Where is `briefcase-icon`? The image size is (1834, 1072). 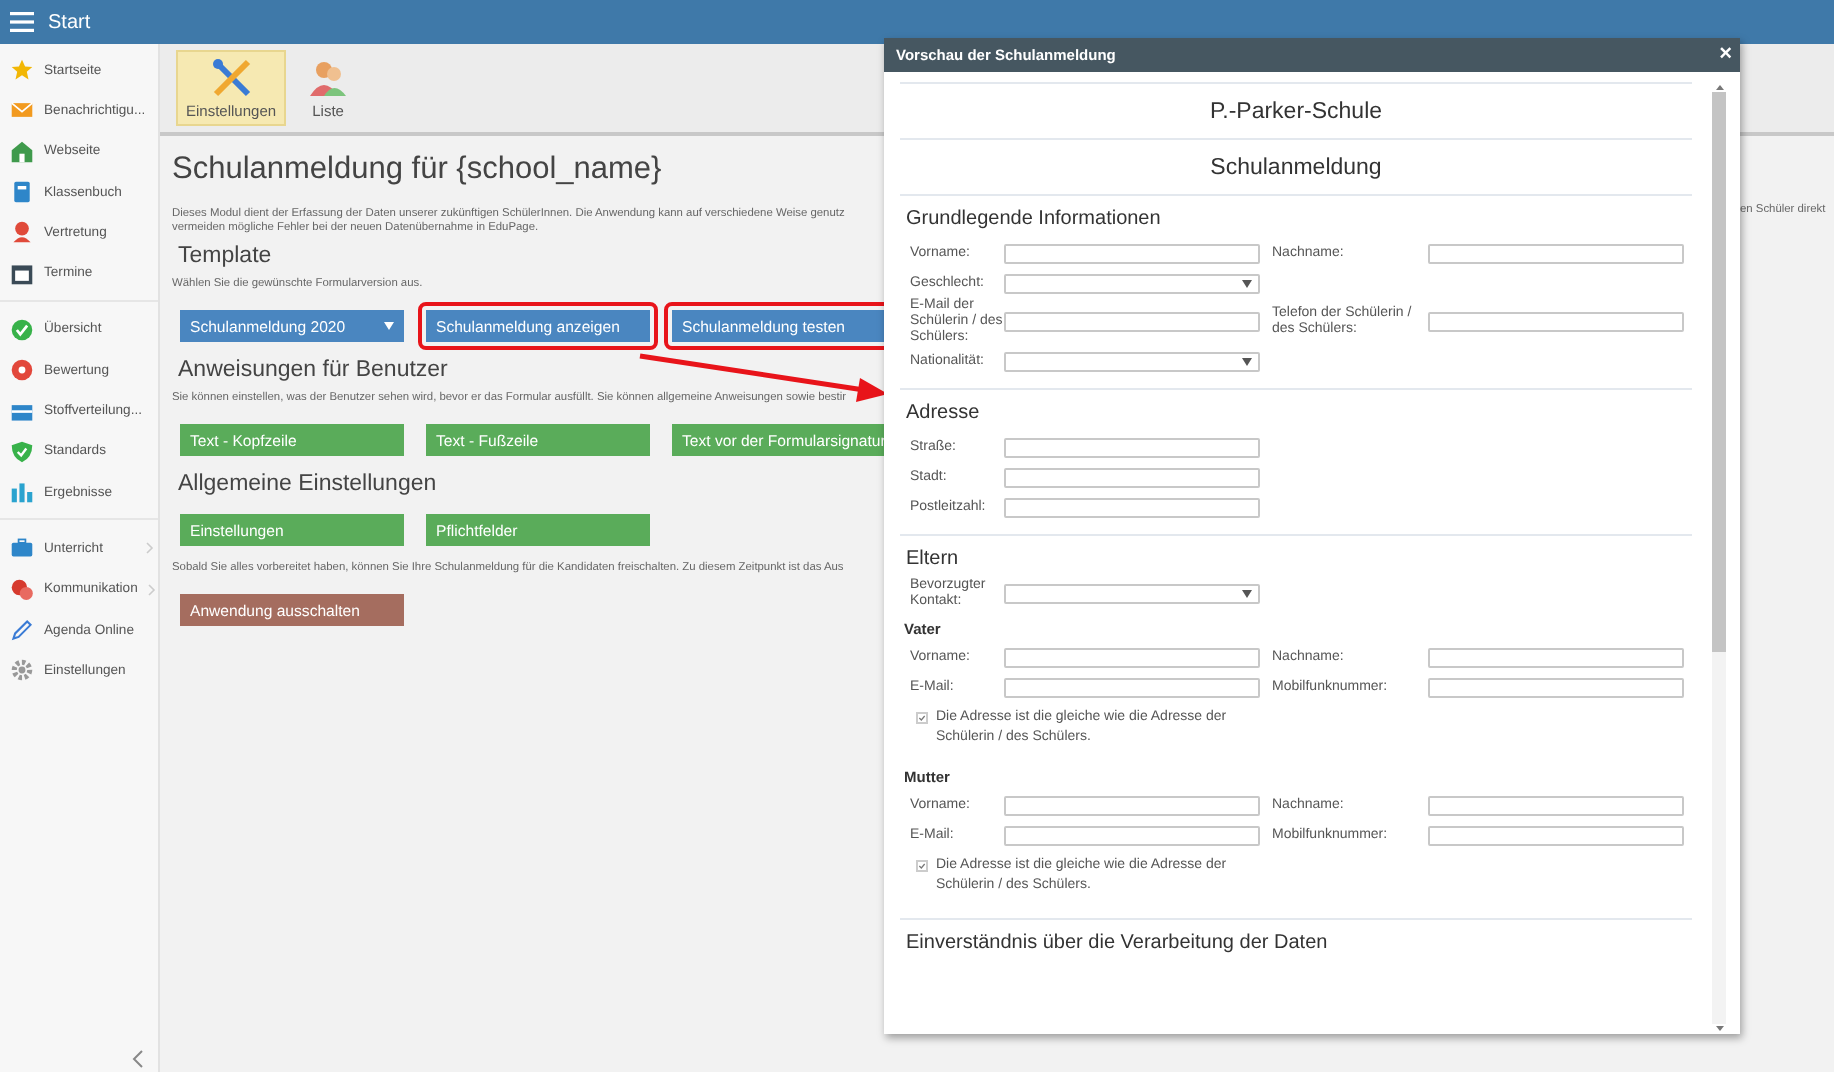 briefcase-icon is located at coordinates (22, 548).